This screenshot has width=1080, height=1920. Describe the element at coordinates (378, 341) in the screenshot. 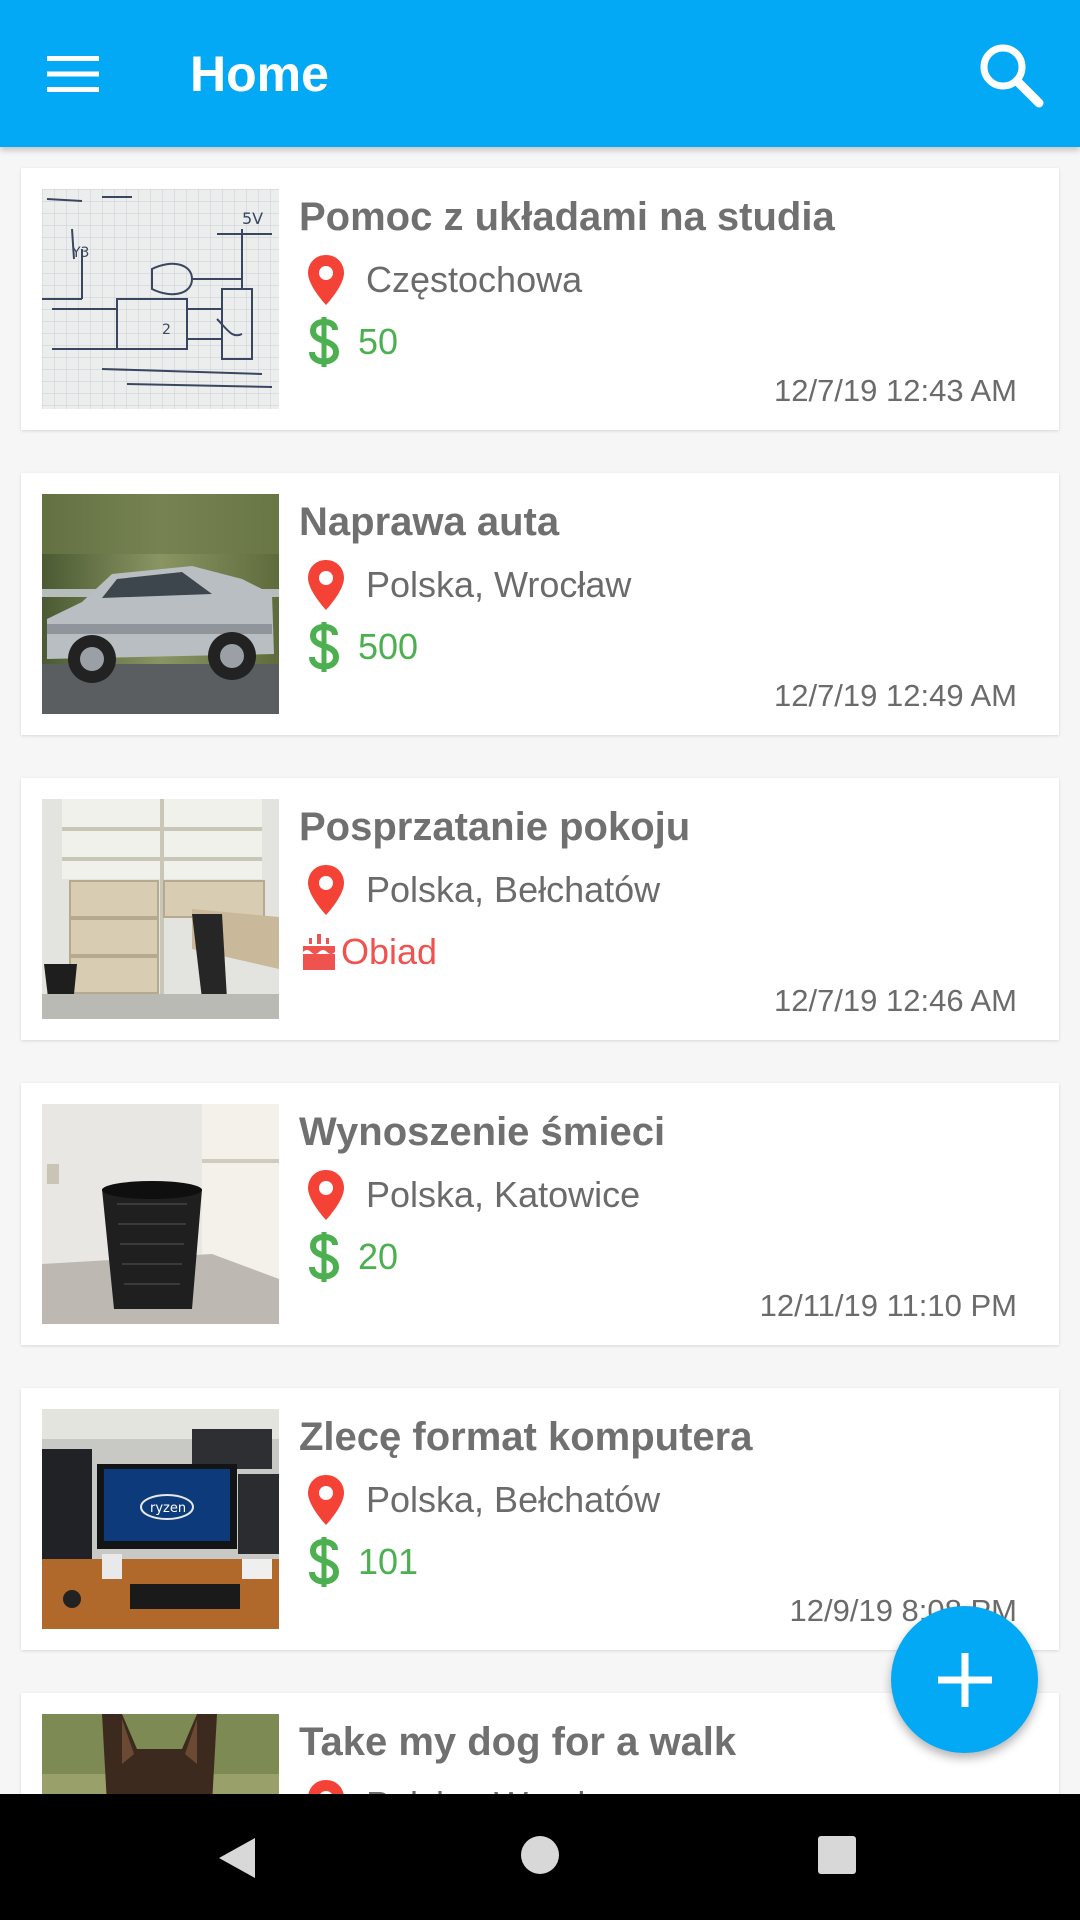

I see `reward-text: 50` at that location.